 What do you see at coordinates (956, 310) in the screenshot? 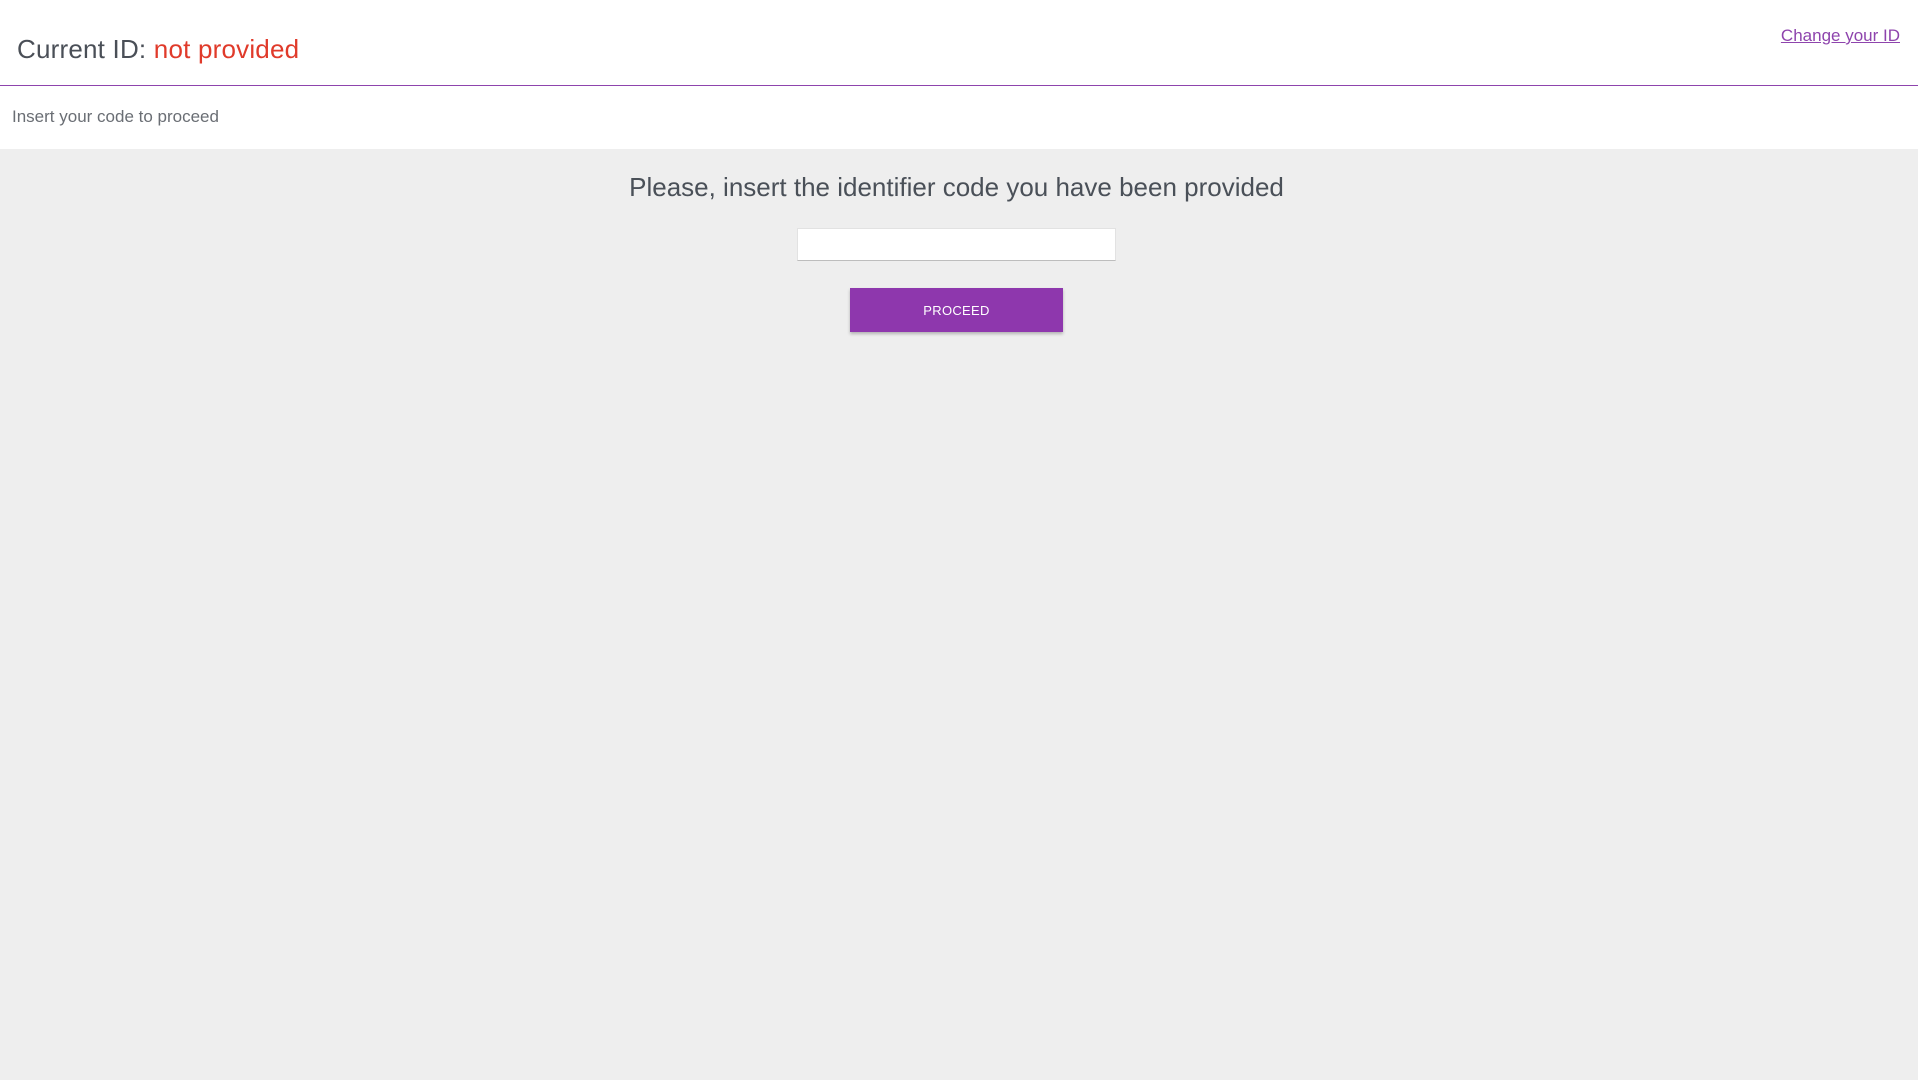
I see `proceed-button: PROCEED` at bounding box center [956, 310].